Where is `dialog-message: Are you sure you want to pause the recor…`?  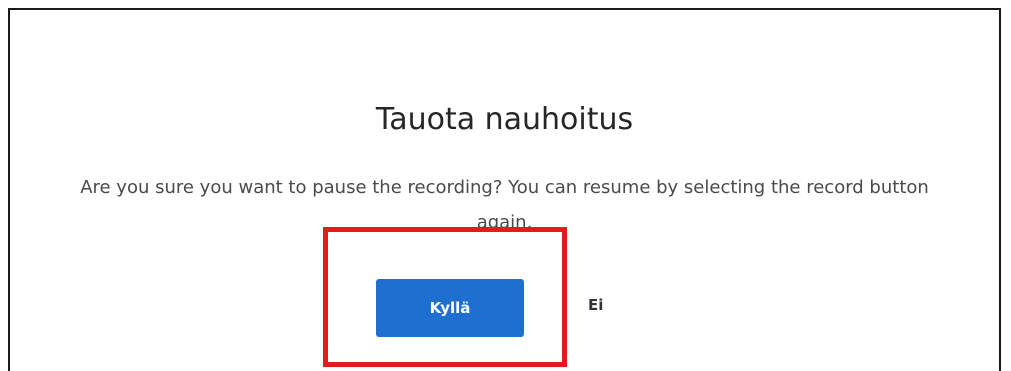
dialog-message: Are you sure you want to pause the recor… is located at coordinates (504, 205).